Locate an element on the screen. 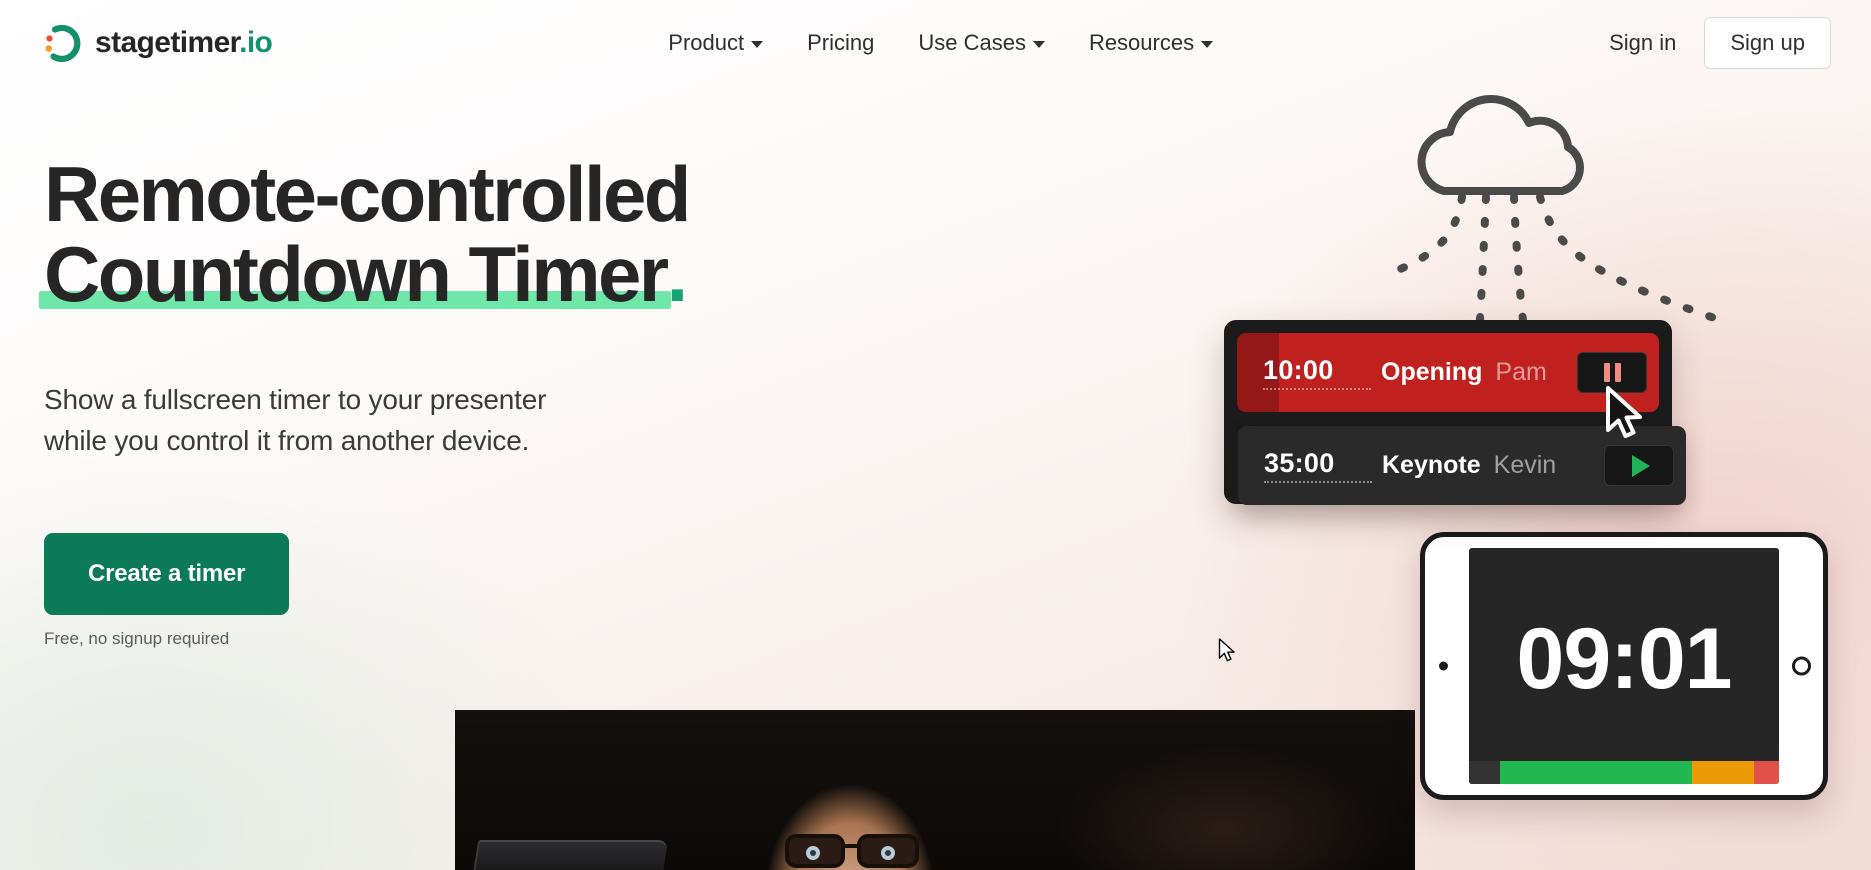 The image size is (1871, 870). sign-up-button: Sign up is located at coordinates (1767, 42).